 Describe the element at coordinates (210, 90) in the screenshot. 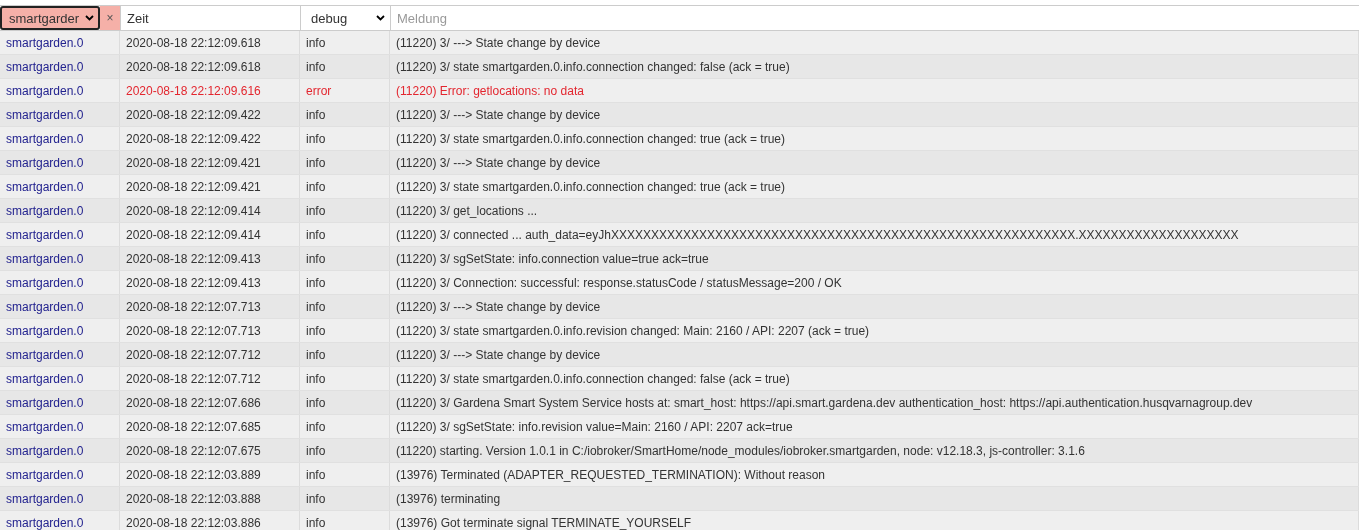

I see `time-cell: 2020-08-18 22:12:09.616` at that location.